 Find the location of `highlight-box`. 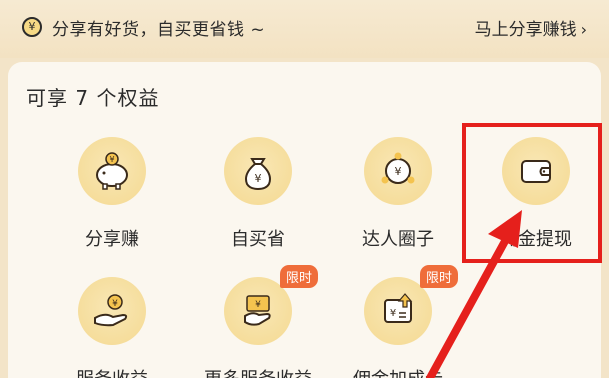

highlight-box is located at coordinates (532, 193).